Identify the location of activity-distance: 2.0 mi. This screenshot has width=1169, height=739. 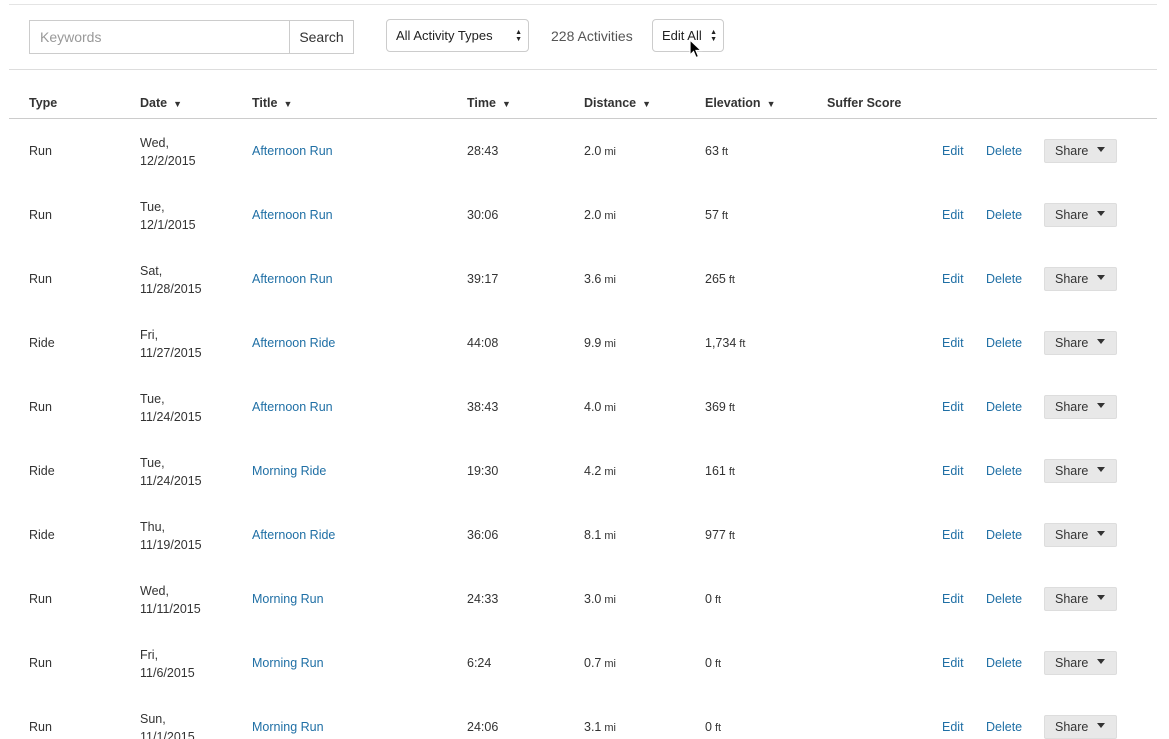
(600, 215).